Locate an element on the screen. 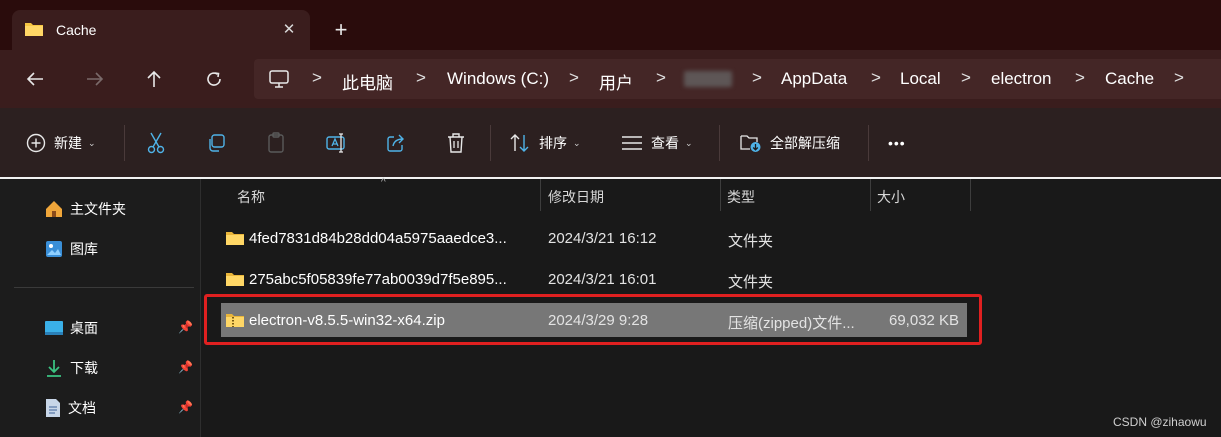  file-date: 2024/3/21 16:12 is located at coordinates (602, 238).